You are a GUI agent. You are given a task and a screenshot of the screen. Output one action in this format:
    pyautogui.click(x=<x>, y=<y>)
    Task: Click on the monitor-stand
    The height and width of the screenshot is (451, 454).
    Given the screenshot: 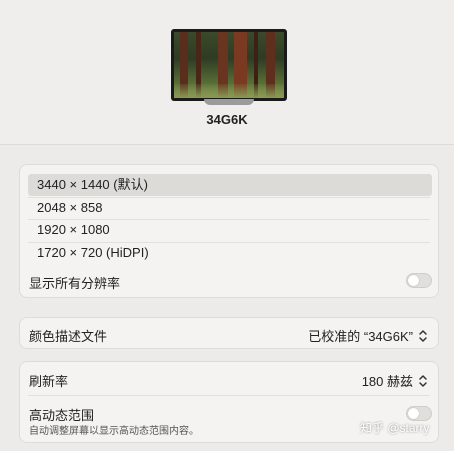 What is the action you would take?
    pyautogui.click(x=229, y=102)
    